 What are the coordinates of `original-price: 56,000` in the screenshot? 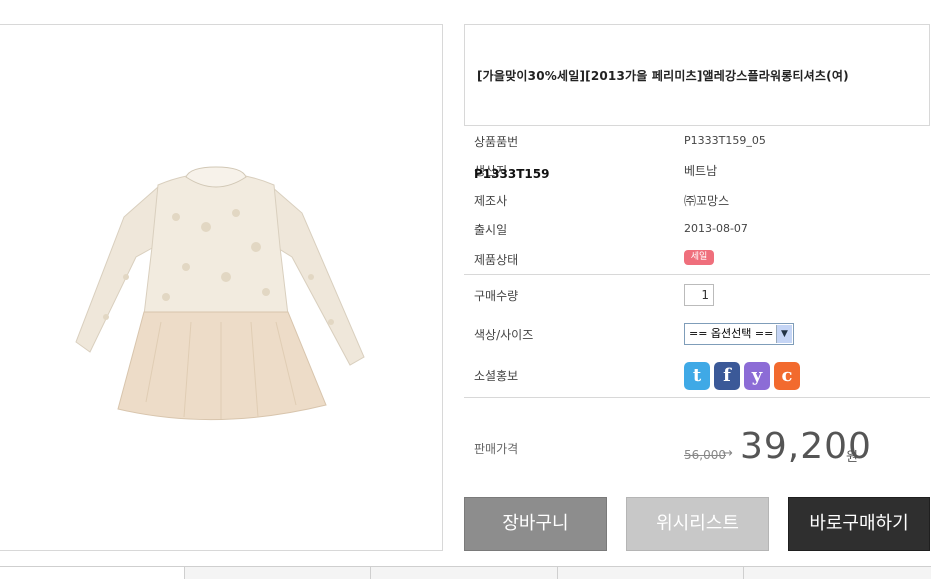 It's located at (705, 455).